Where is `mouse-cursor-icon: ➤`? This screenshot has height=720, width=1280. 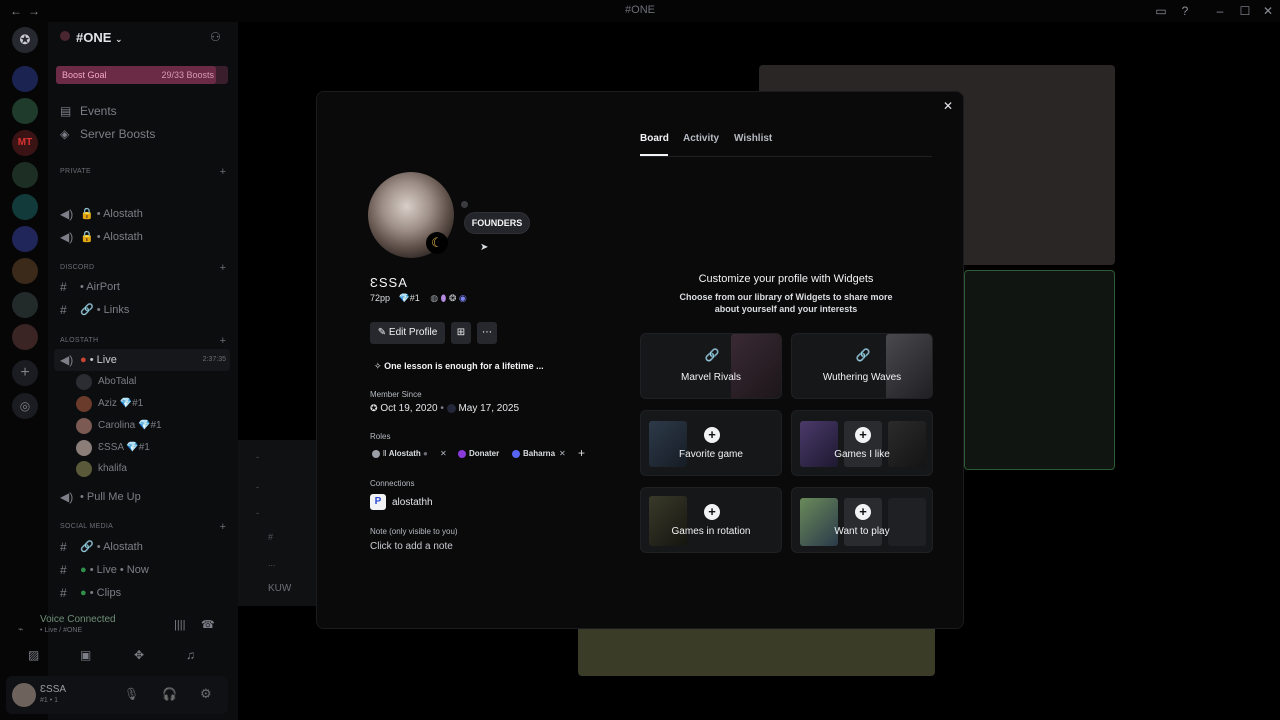 mouse-cursor-icon: ➤ is located at coordinates (484, 247).